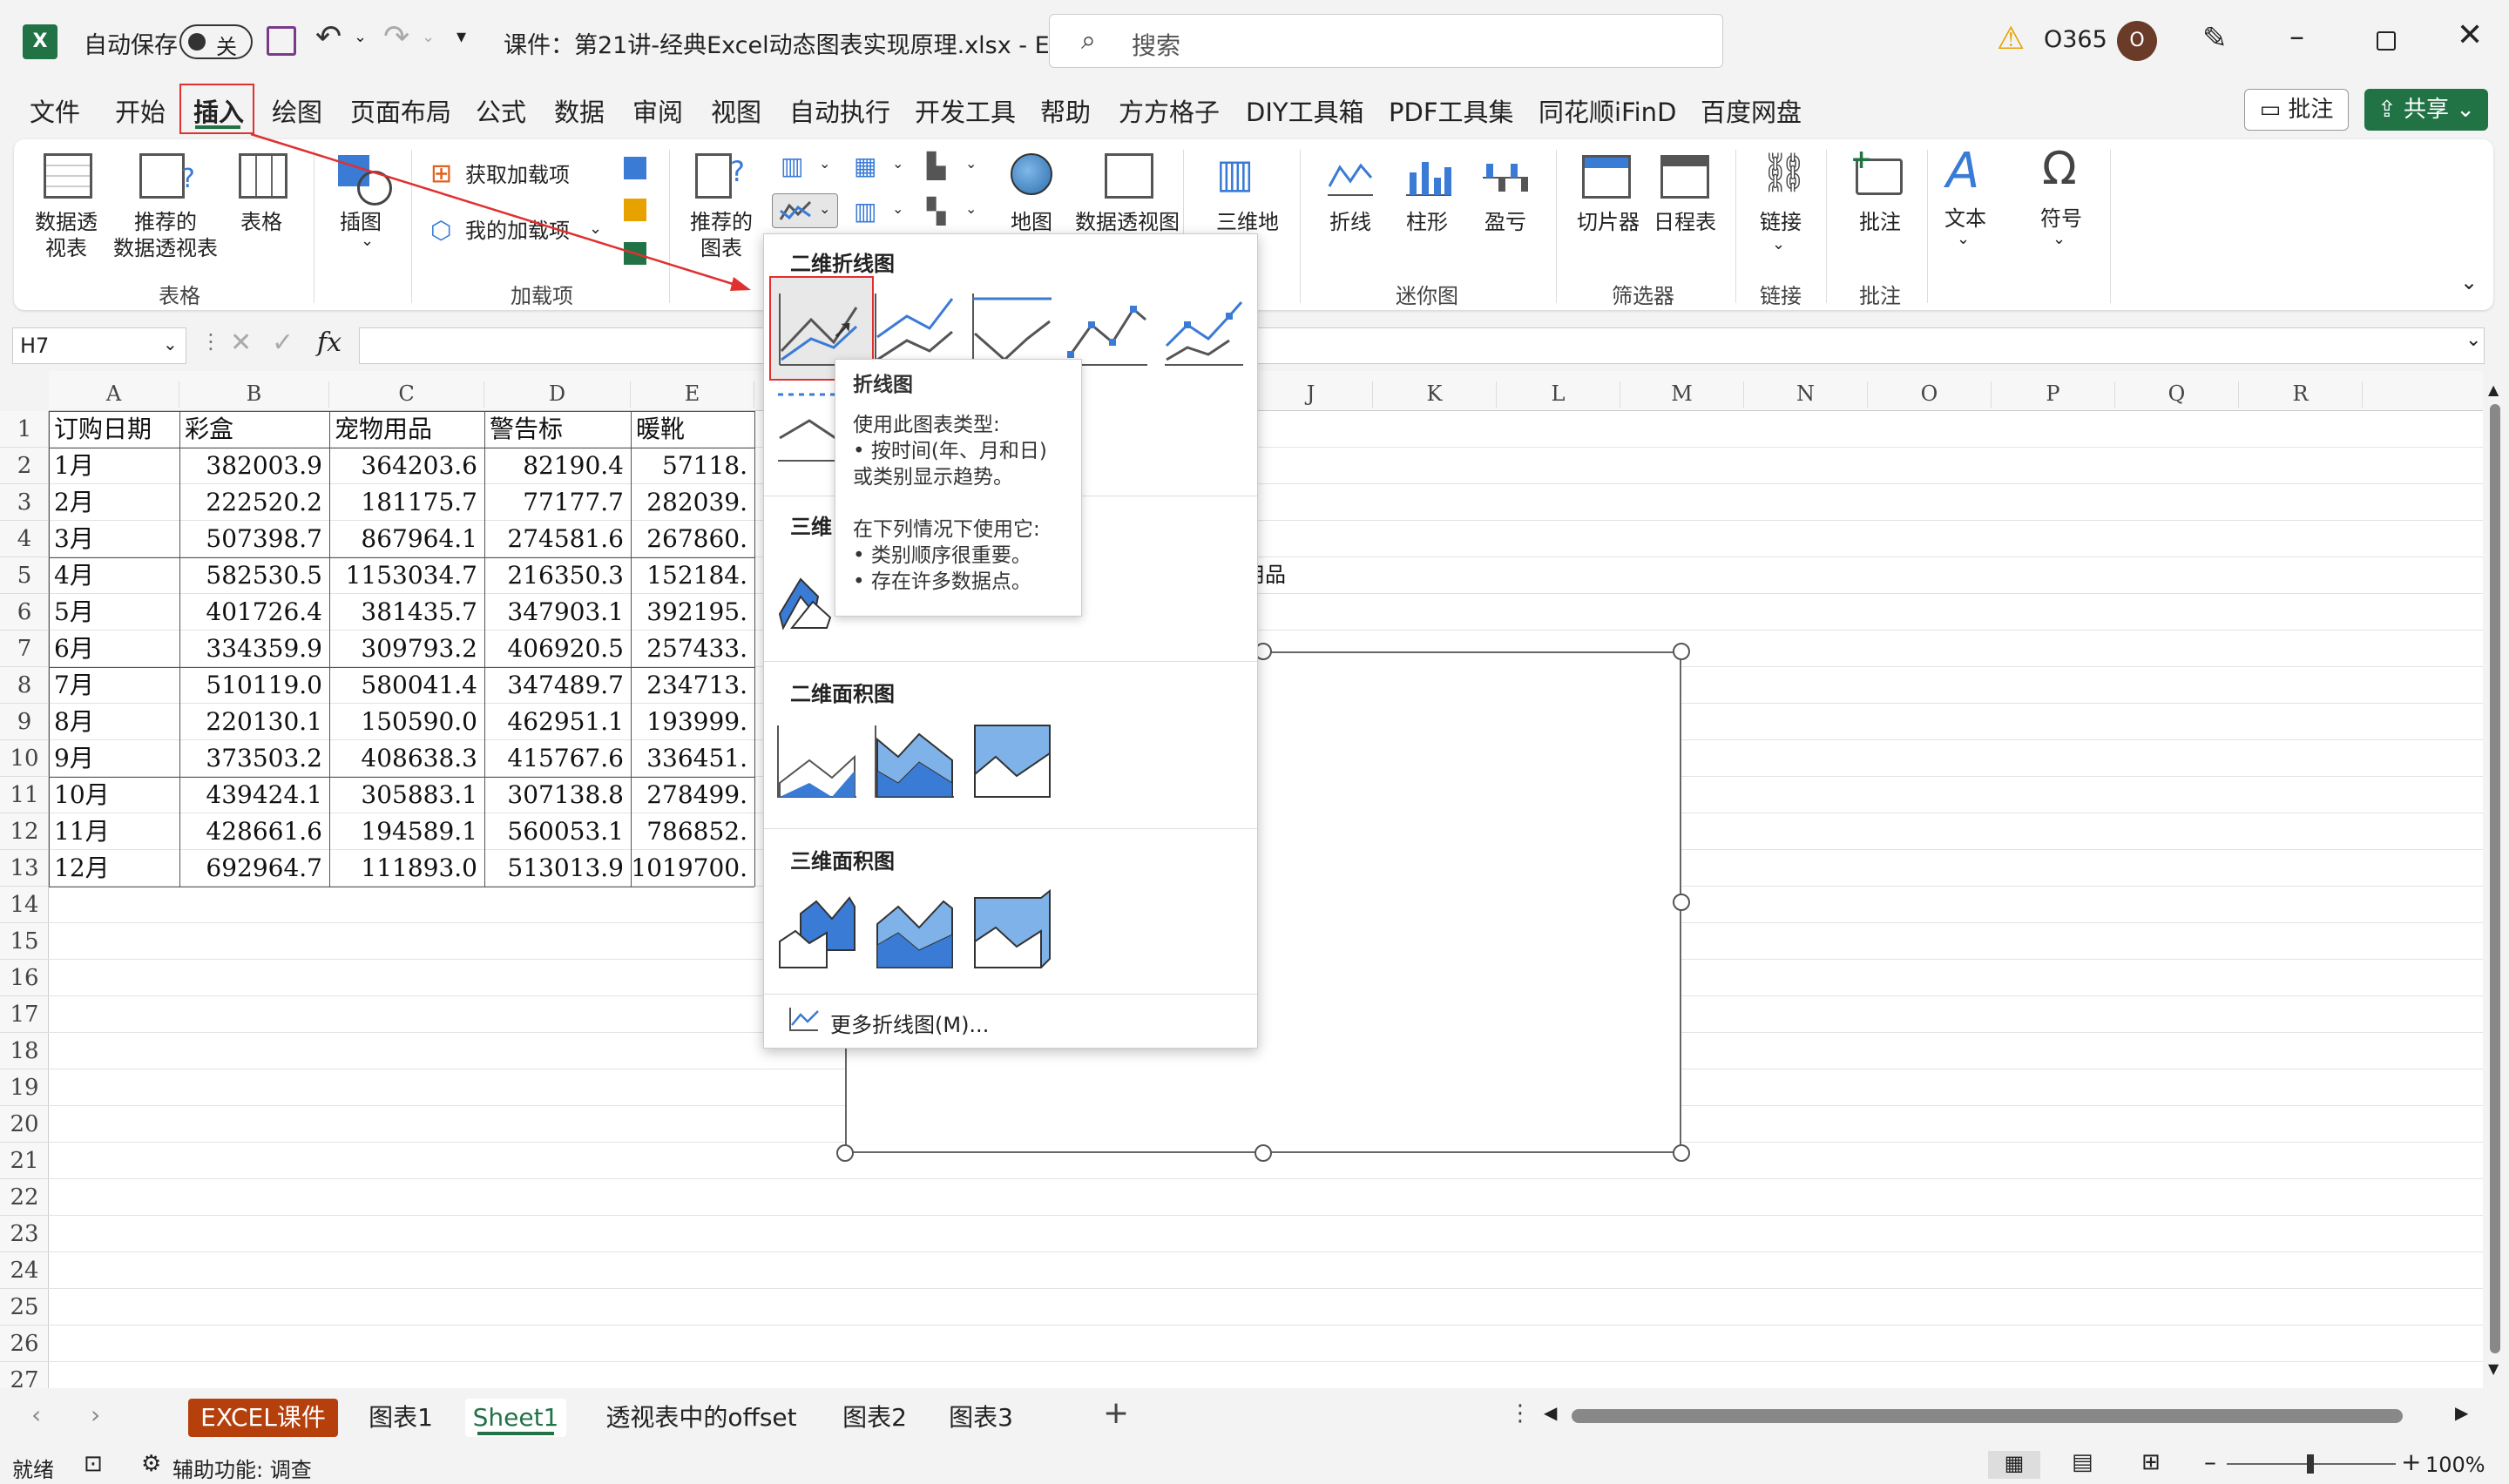 This screenshot has width=2509, height=1484. What do you see at coordinates (254, 612) in the screenshot?
I see `table-cell: 401726.4` at bounding box center [254, 612].